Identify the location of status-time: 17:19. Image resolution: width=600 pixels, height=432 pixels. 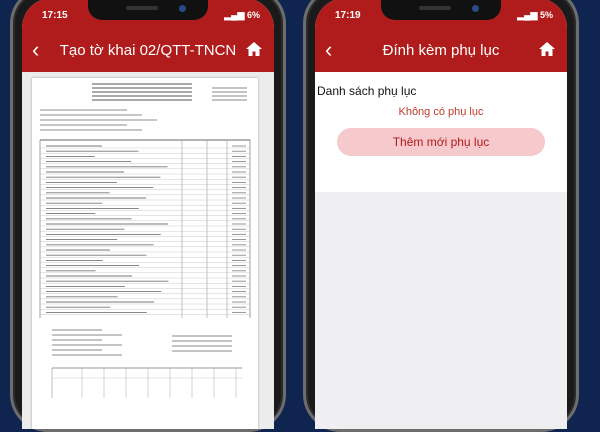
(348, 15).